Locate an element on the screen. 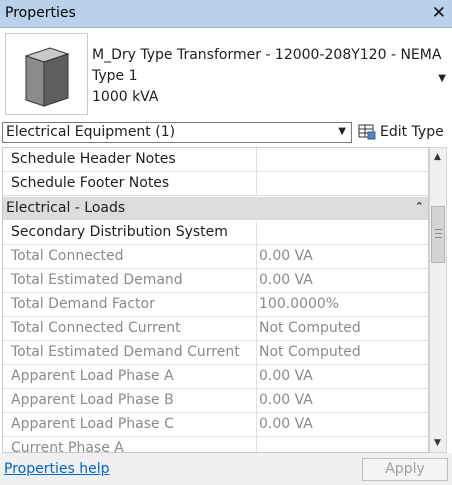 Image resolution: width=452 pixels, height=485 pixels. properties-help-link: Properties help is located at coordinates (56, 469).